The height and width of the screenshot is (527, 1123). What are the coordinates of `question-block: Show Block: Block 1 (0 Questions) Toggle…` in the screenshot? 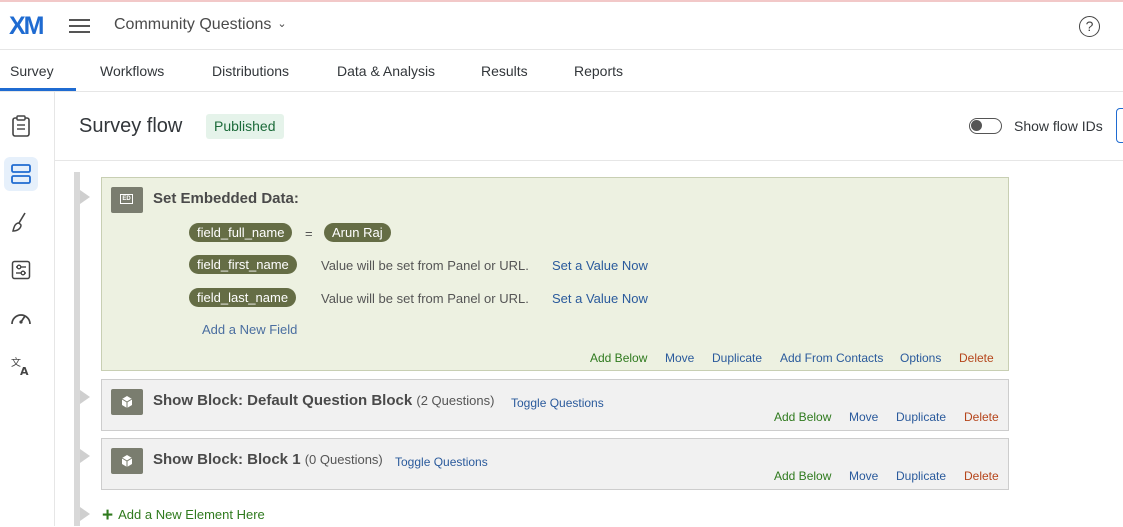 It's located at (555, 464).